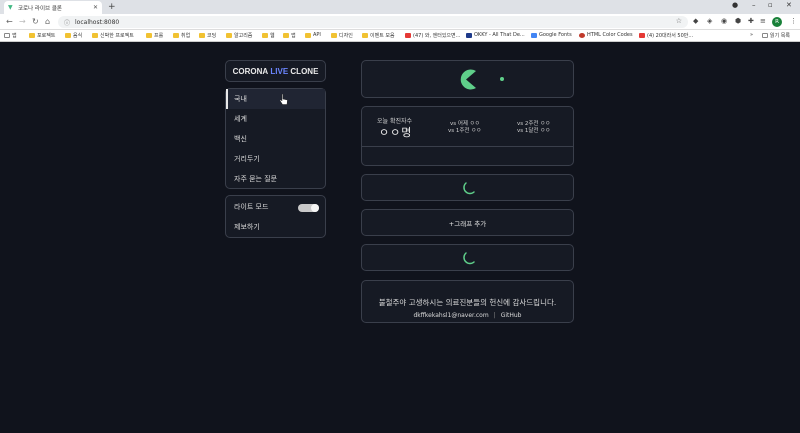 The height and width of the screenshot is (433, 800). Describe the element at coordinates (313, 35) in the screenshot. I see `bookmark-folder: API` at that location.